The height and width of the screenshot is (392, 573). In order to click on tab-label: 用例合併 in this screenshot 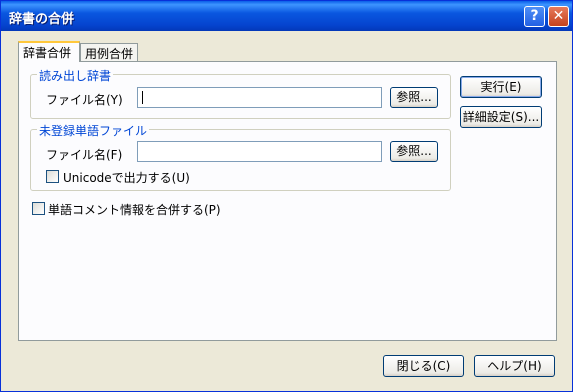, I will do `click(109, 54)`.